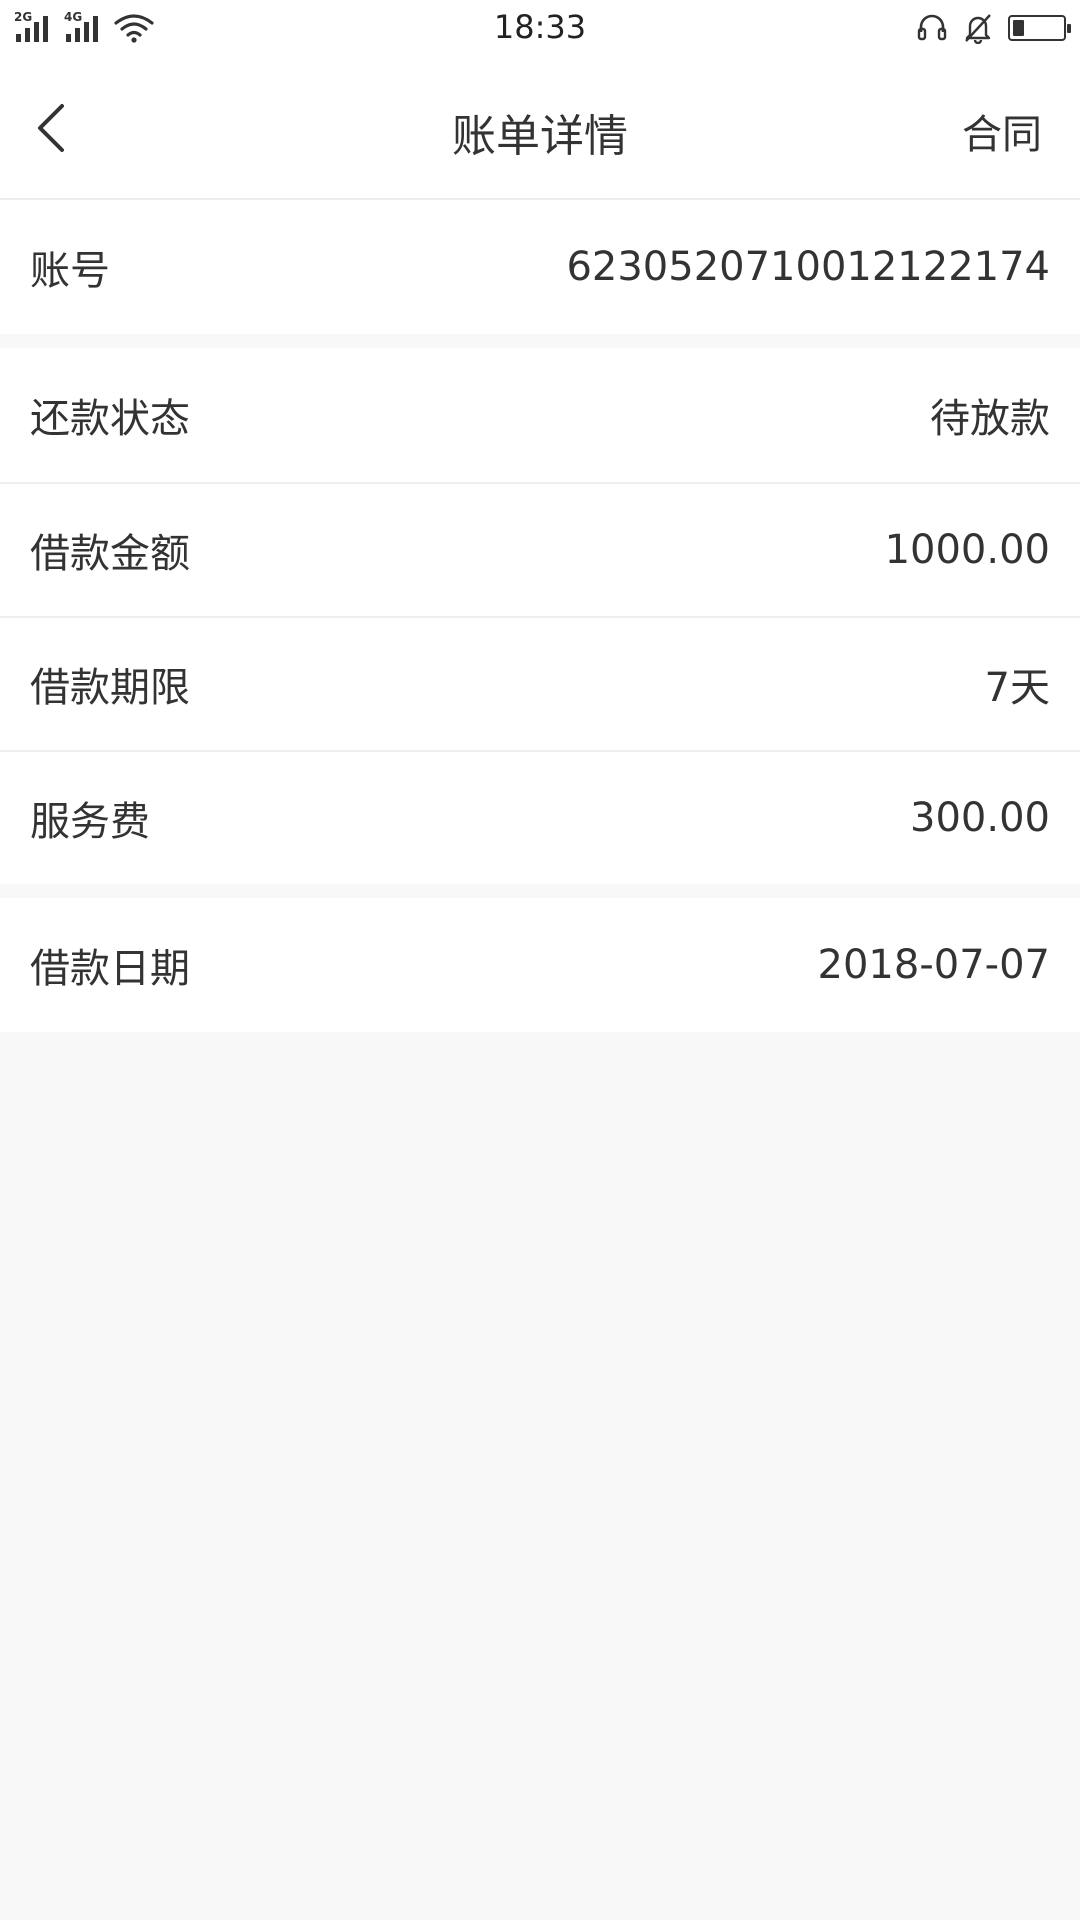  I want to click on loan-date-card: 借款日期 2018-07-07, so click(540, 965).